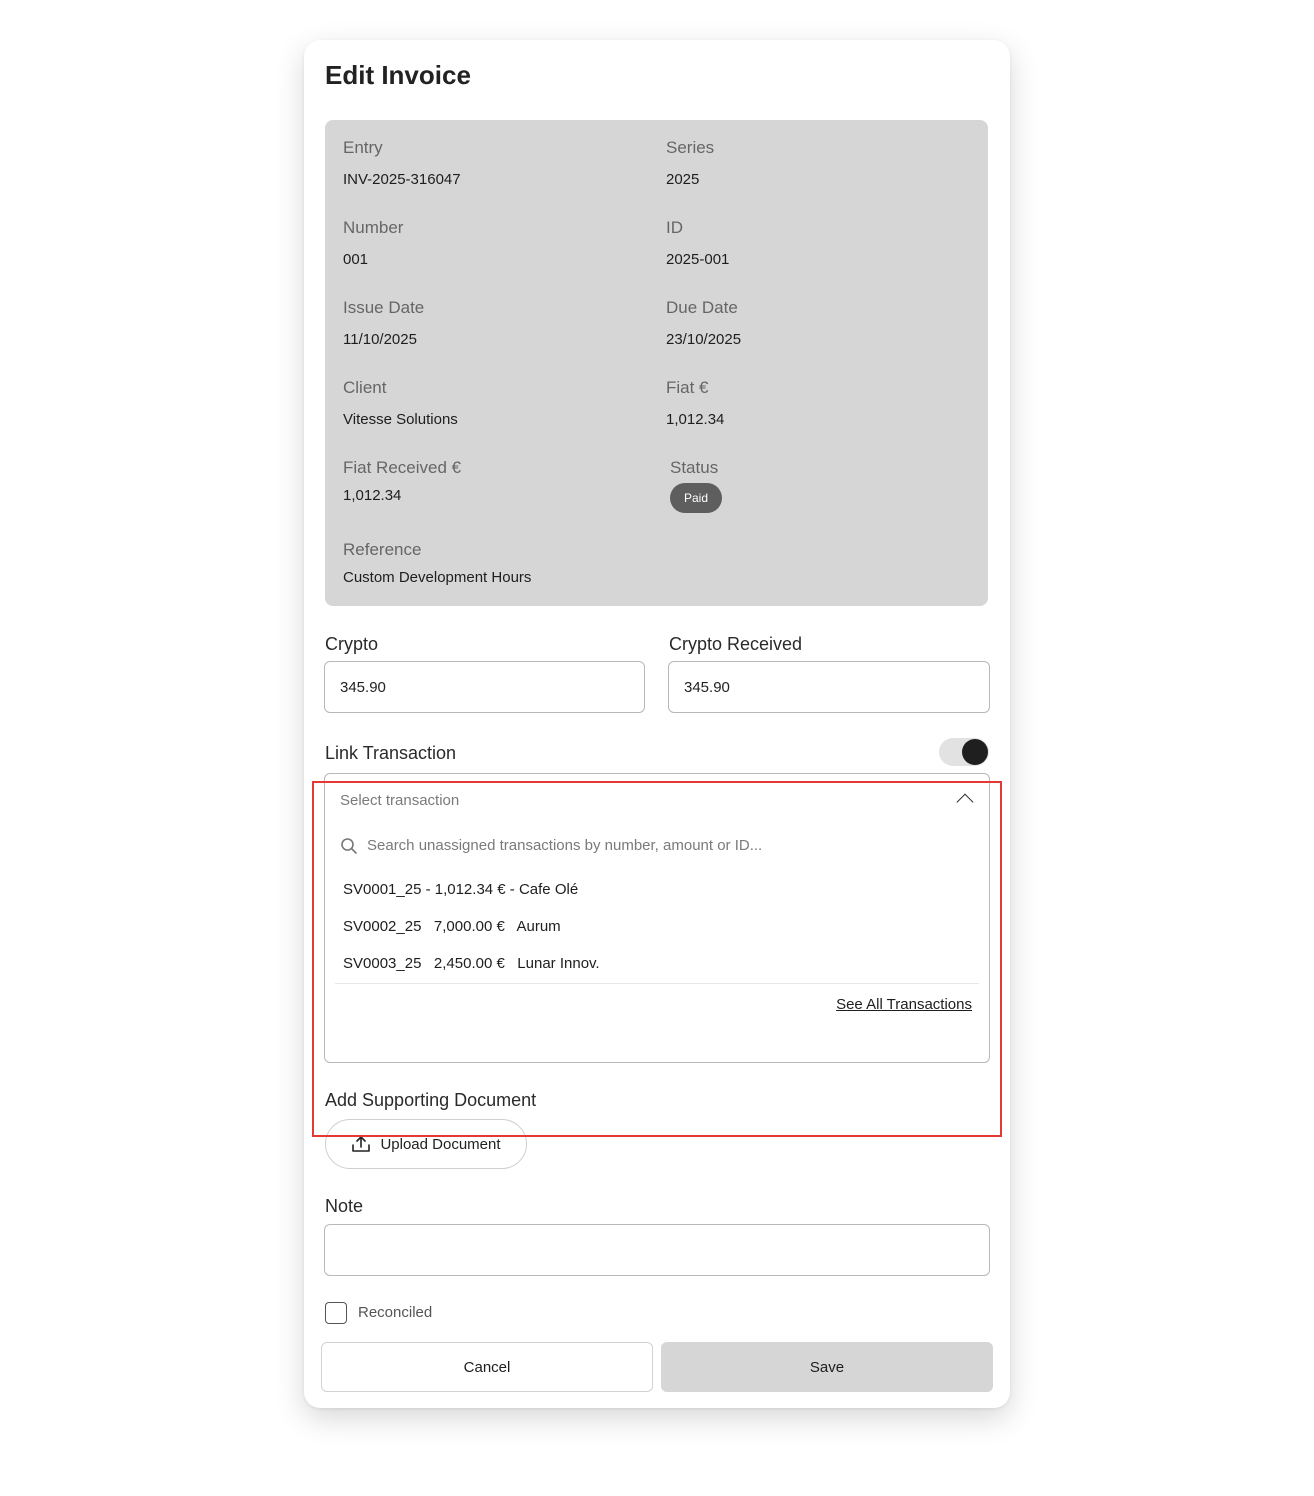 This screenshot has width=1314, height=1496. What do you see at coordinates (361, 1144) in the screenshot?
I see `upload-icon` at bounding box center [361, 1144].